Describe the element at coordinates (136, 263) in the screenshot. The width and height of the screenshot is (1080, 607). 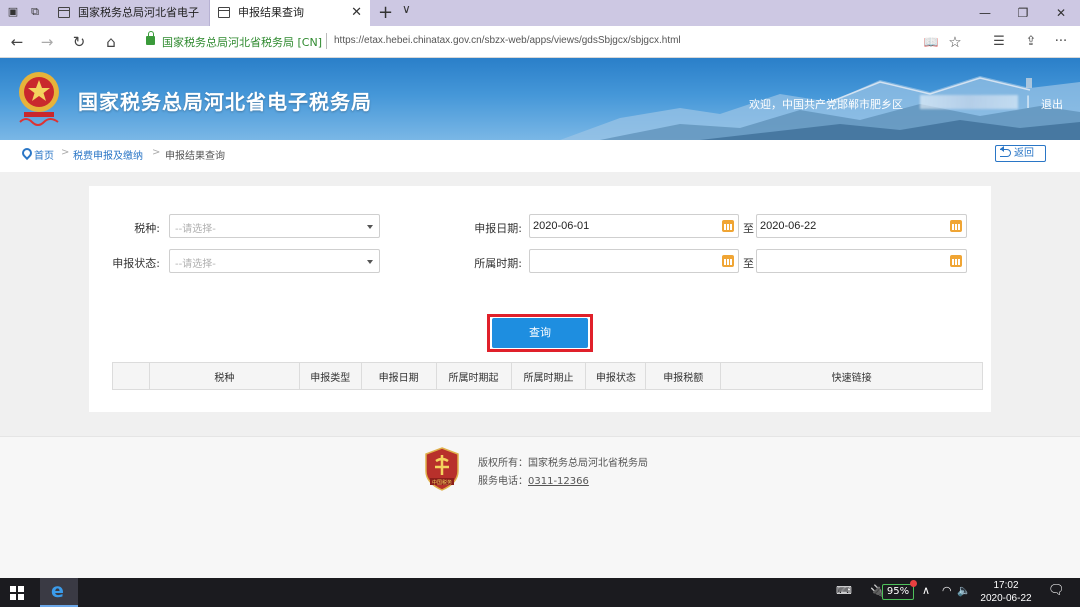
I see `decl-status-label: 申报状态:` at that location.